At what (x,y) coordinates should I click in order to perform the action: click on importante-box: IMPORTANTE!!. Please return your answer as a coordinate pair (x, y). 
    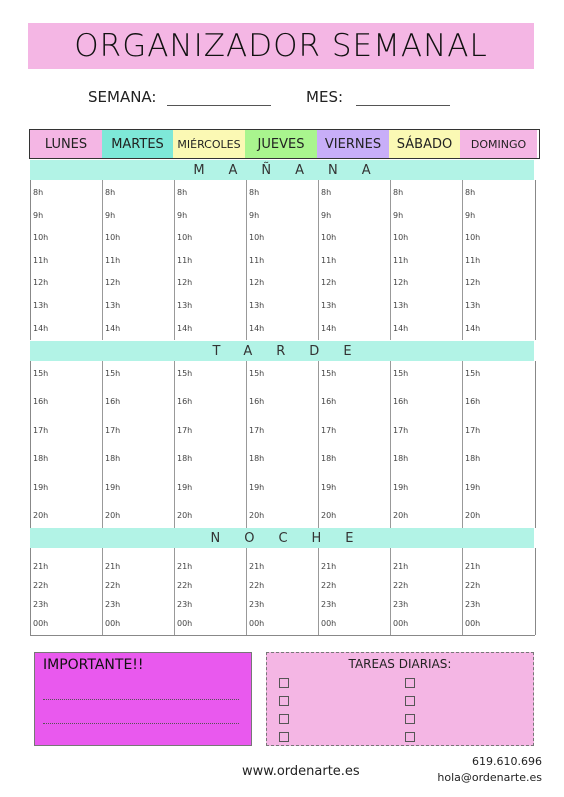
    Looking at the image, I should click on (143, 699).